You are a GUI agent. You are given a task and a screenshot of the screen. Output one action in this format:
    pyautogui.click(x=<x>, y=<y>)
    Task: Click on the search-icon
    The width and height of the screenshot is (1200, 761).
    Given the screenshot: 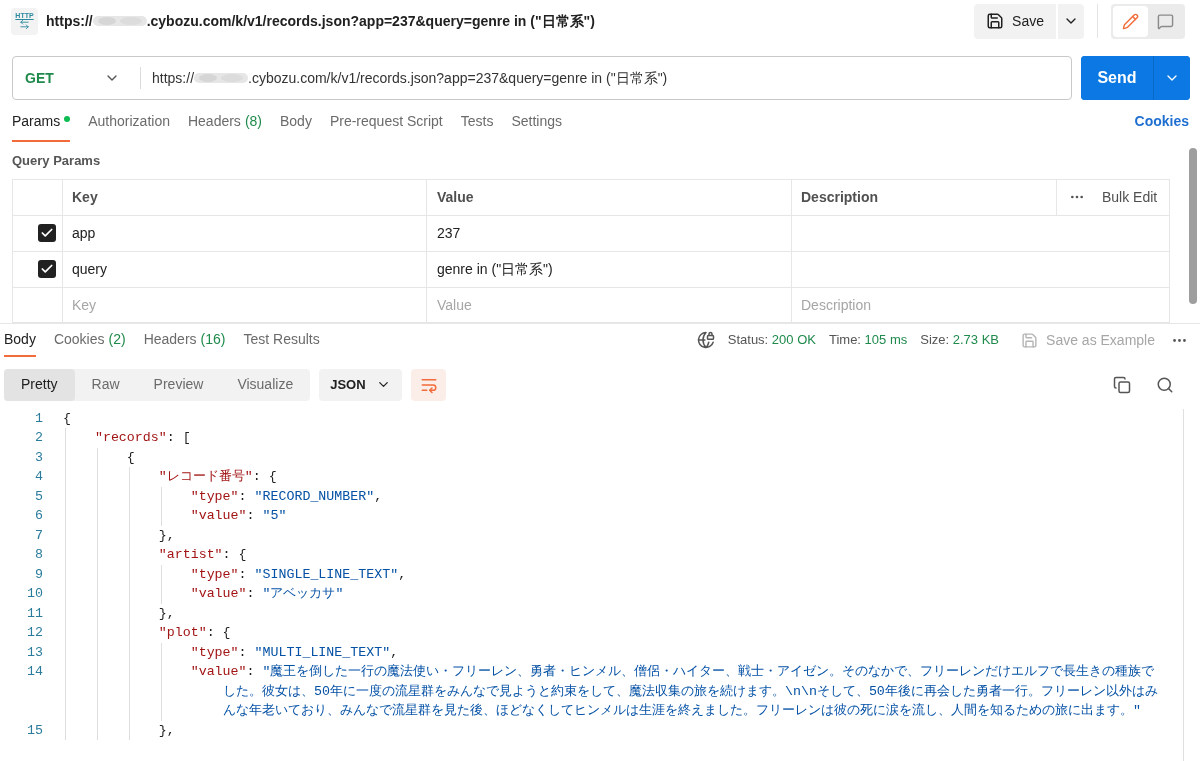 What is the action you would take?
    pyautogui.click(x=1165, y=384)
    